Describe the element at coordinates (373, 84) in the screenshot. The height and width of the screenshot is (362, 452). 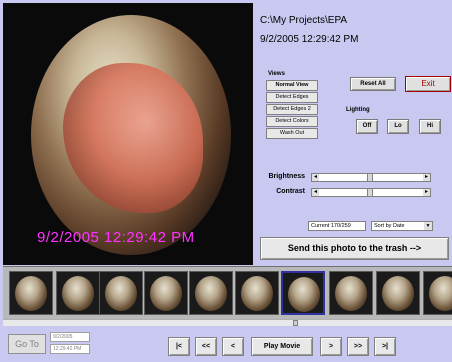
I see `reset-all-button: Reset All` at that location.